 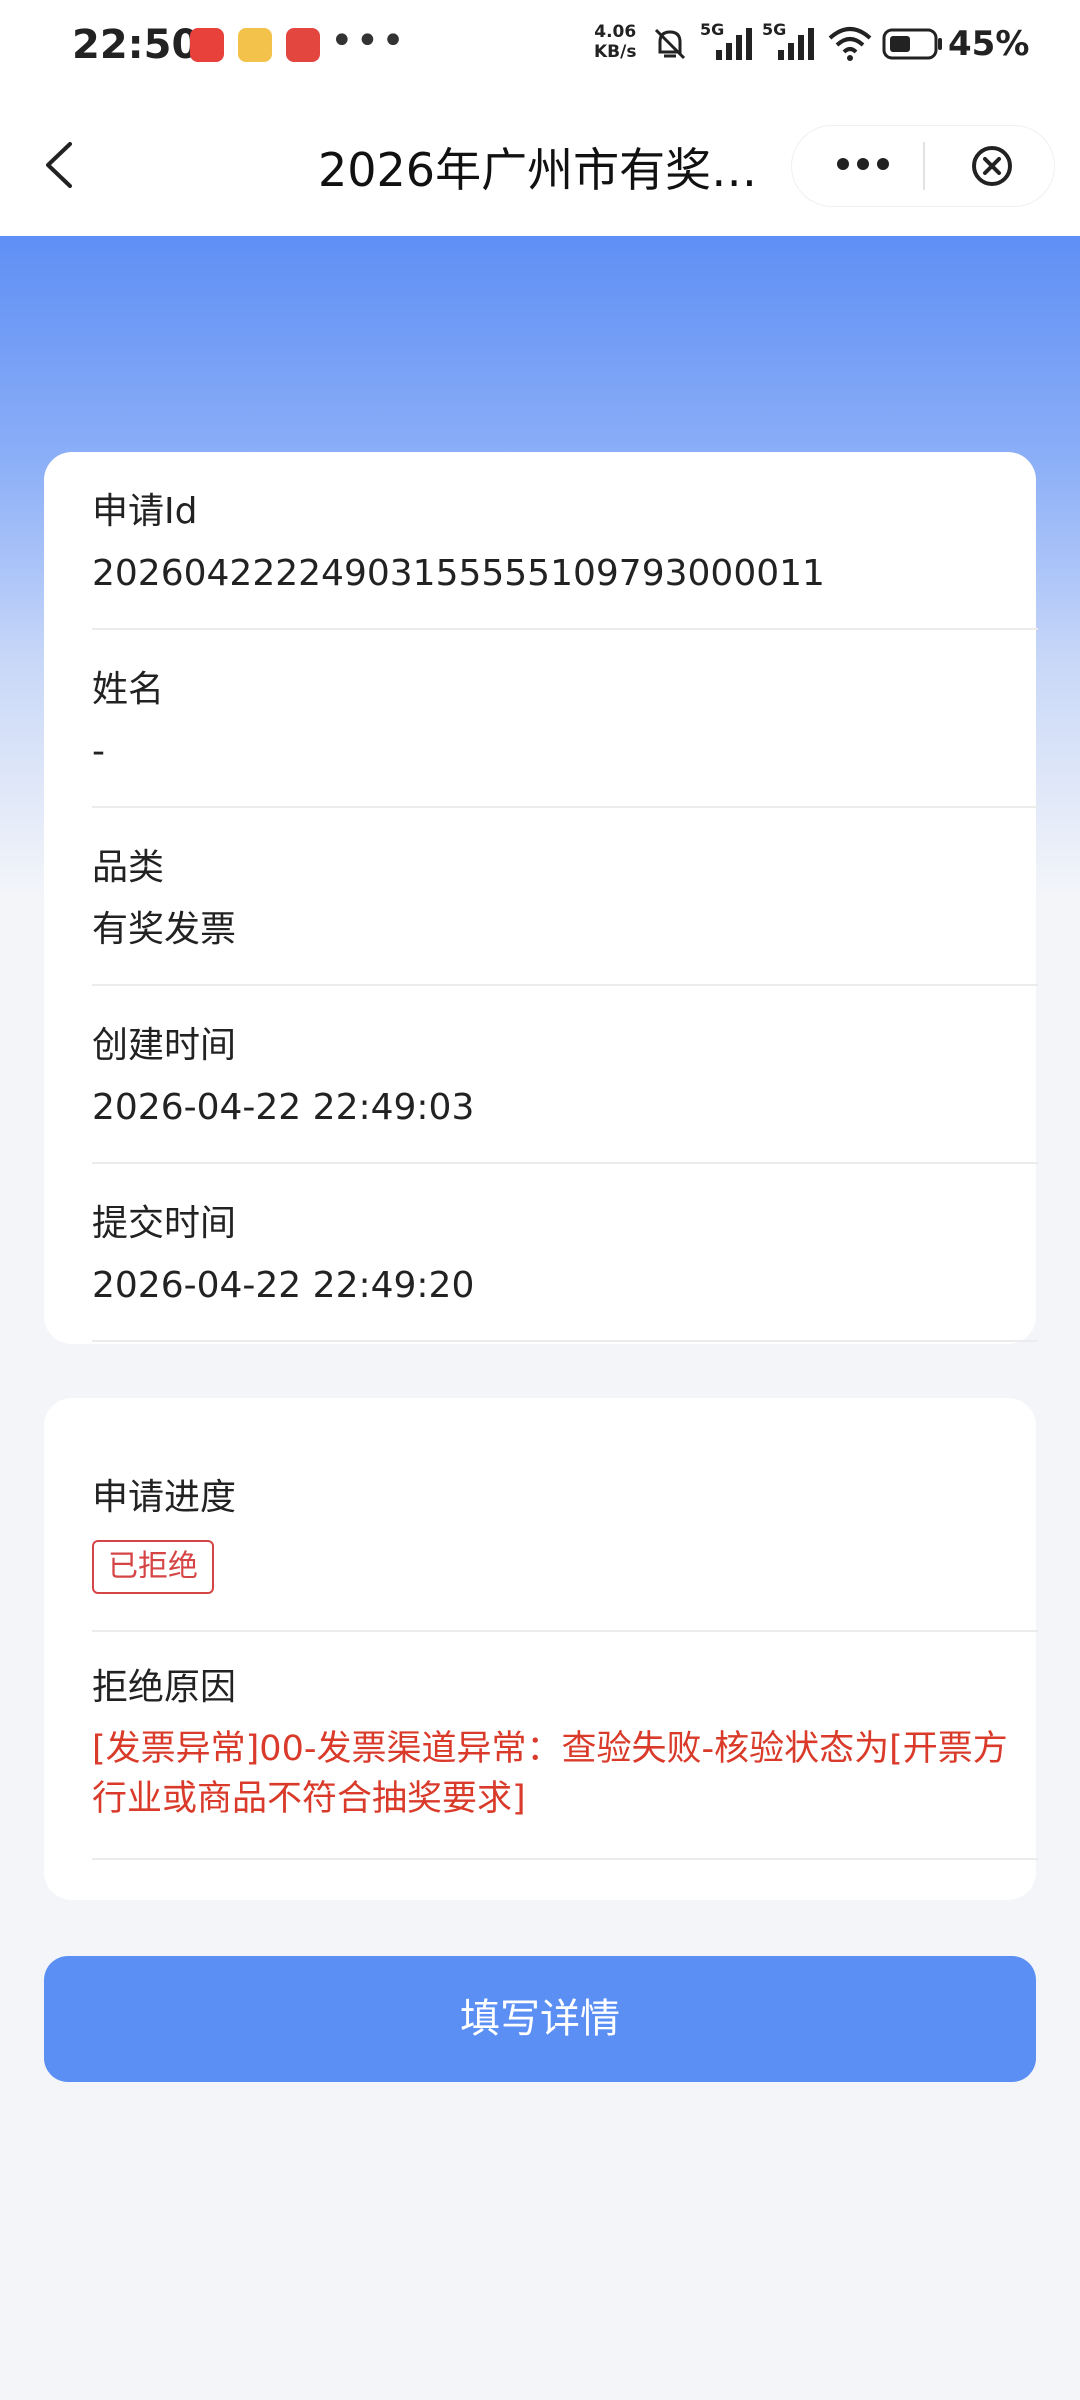 What do you see at coordinates (565, 543) in the screenshot?
I see `apply-id-field: 申请Id 20260422224903155555109793000011` at bounding box center [565, 543].